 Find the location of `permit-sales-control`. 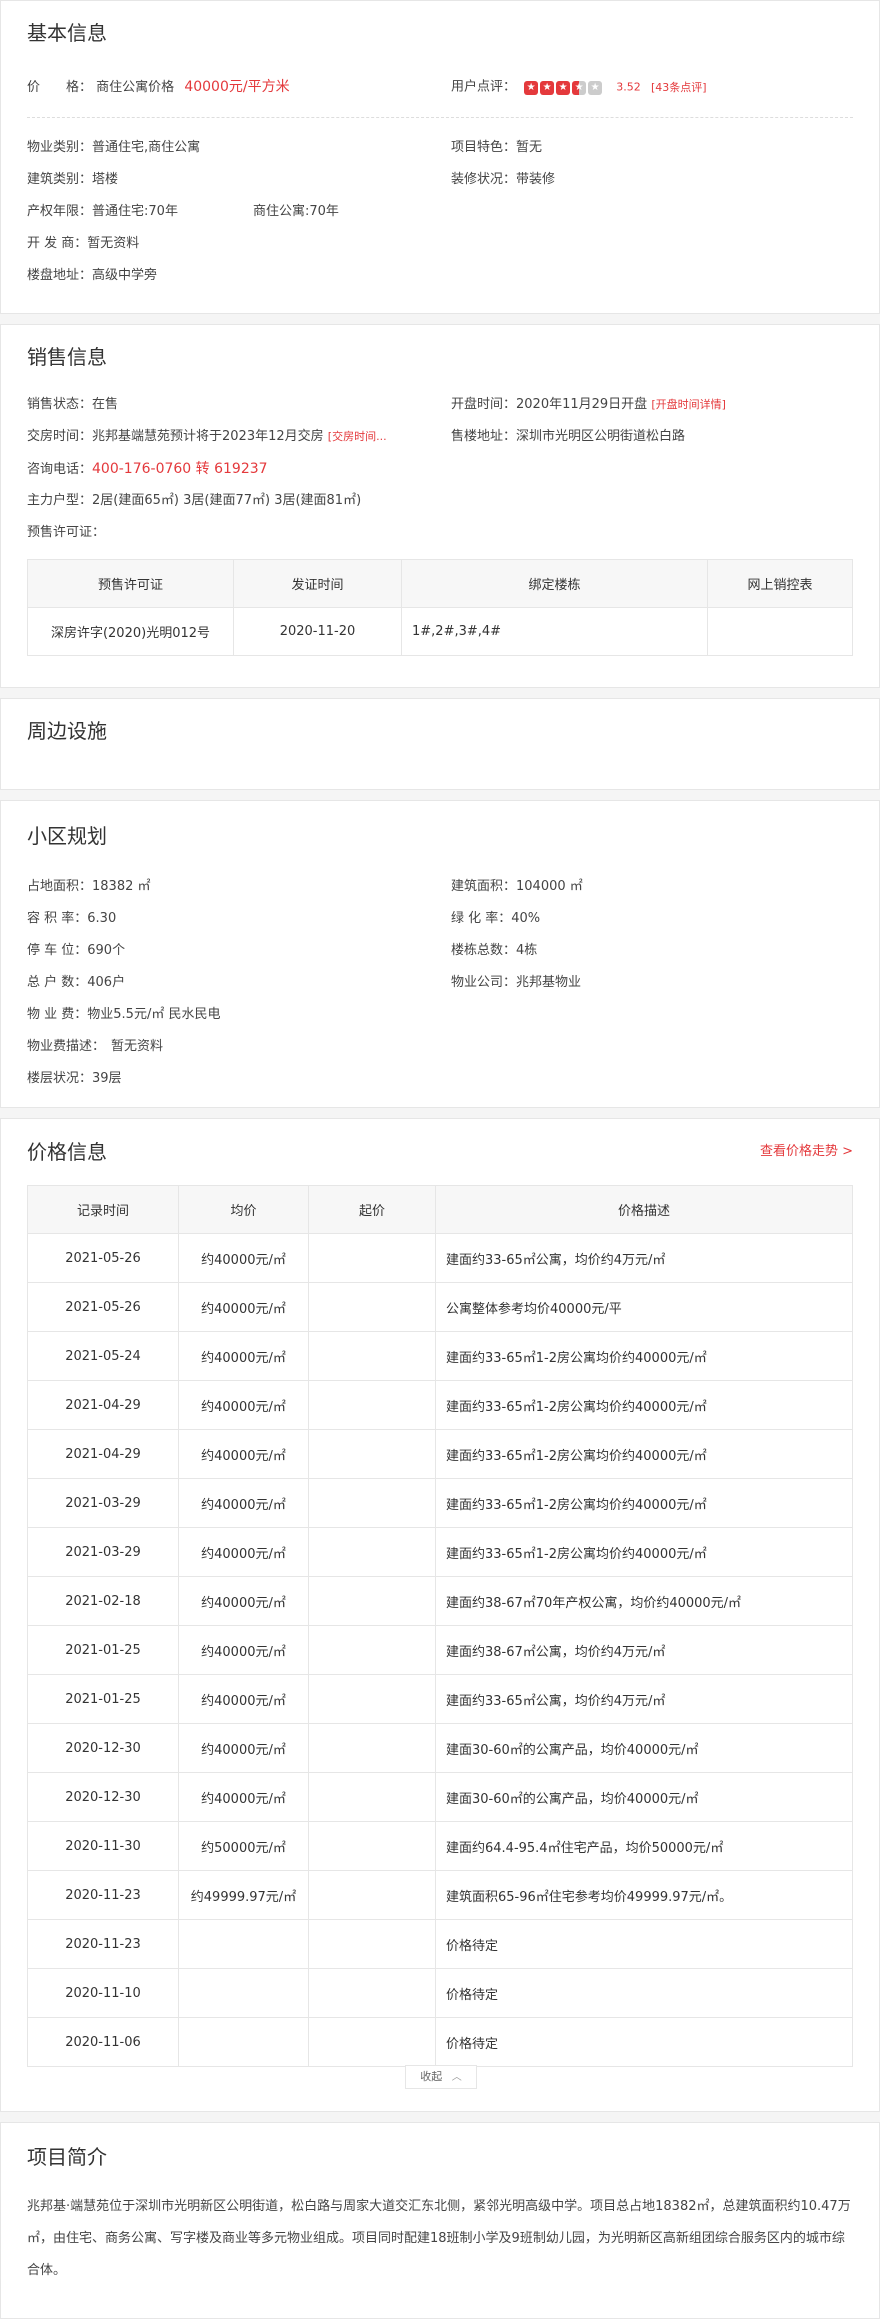

permit-sales-control is located at coordinates (780, 631).